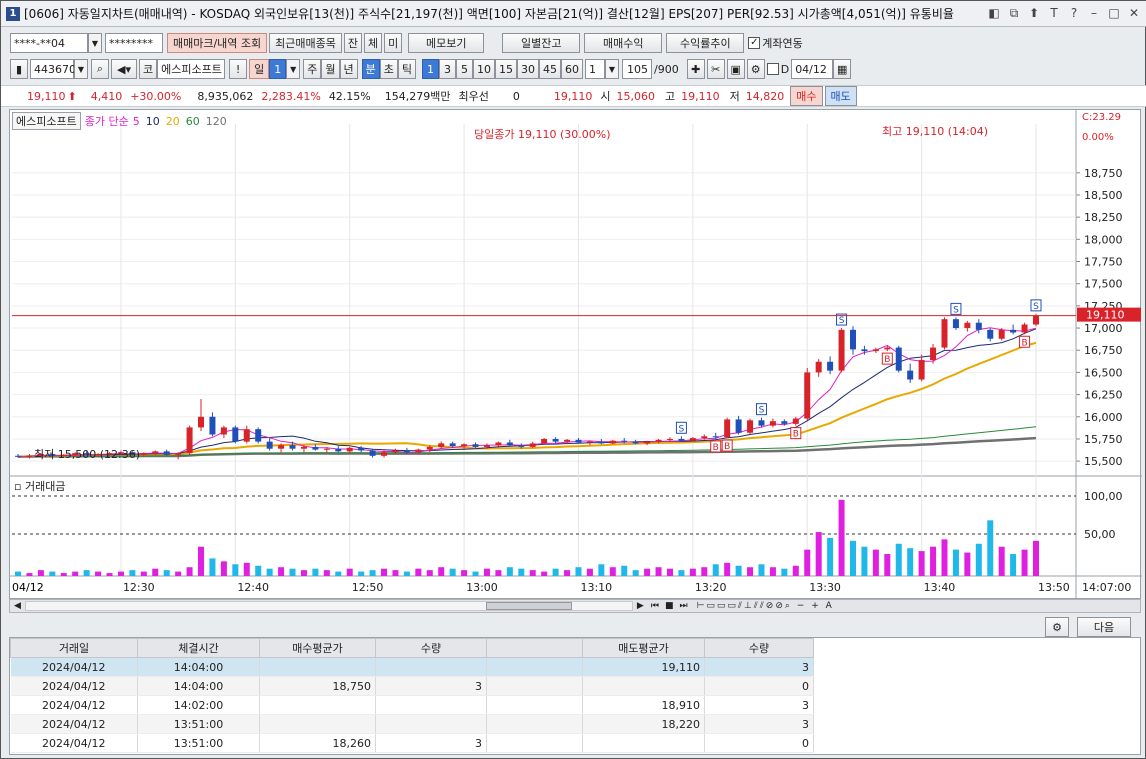  What do you see at coordinates (643, 705) in the screenshot?
I see `cell-sell-avg: 18,910` at bounding box center [643, 705].